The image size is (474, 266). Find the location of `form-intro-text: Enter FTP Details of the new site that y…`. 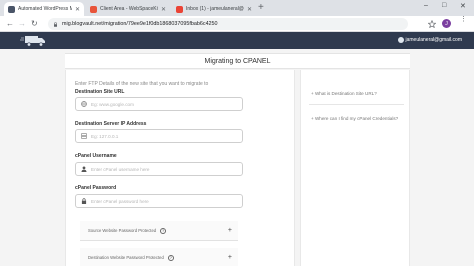

form-intro-text: Enter FTP Details of the new site that y… is located at coordinates (142, 84).